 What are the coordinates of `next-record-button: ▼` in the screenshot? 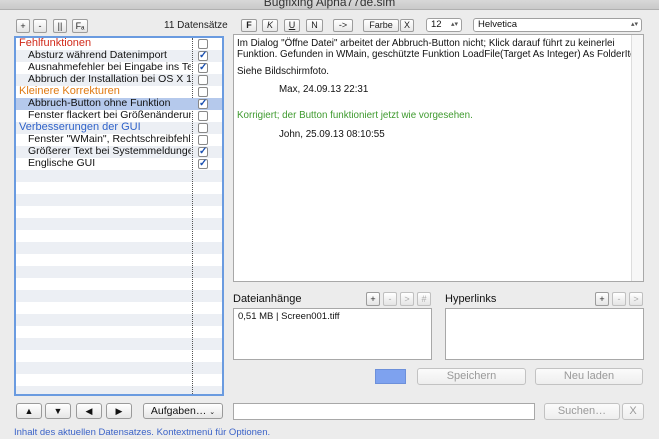 It's located at (58, 411).